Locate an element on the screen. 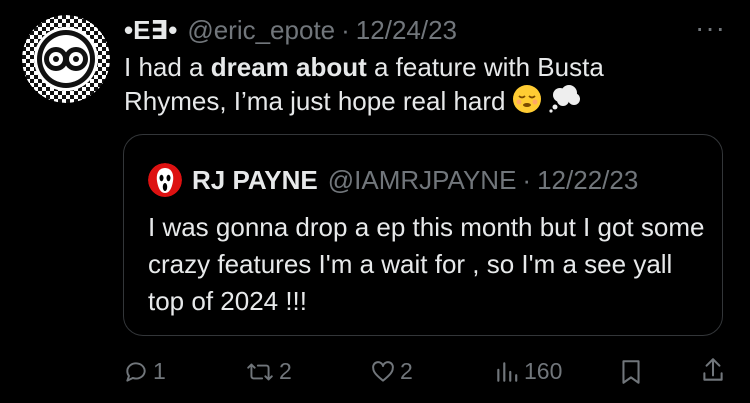 This screenshot has width=750, height=403. bookmark-icon is located at coordinates (633, 372).